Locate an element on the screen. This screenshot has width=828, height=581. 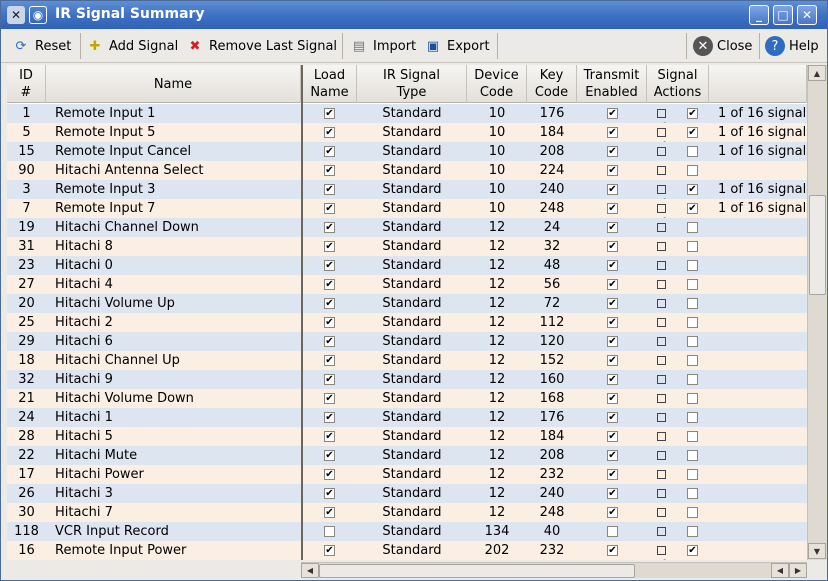
scroll-right-button: ▶ is located at coordinates (798, 570).